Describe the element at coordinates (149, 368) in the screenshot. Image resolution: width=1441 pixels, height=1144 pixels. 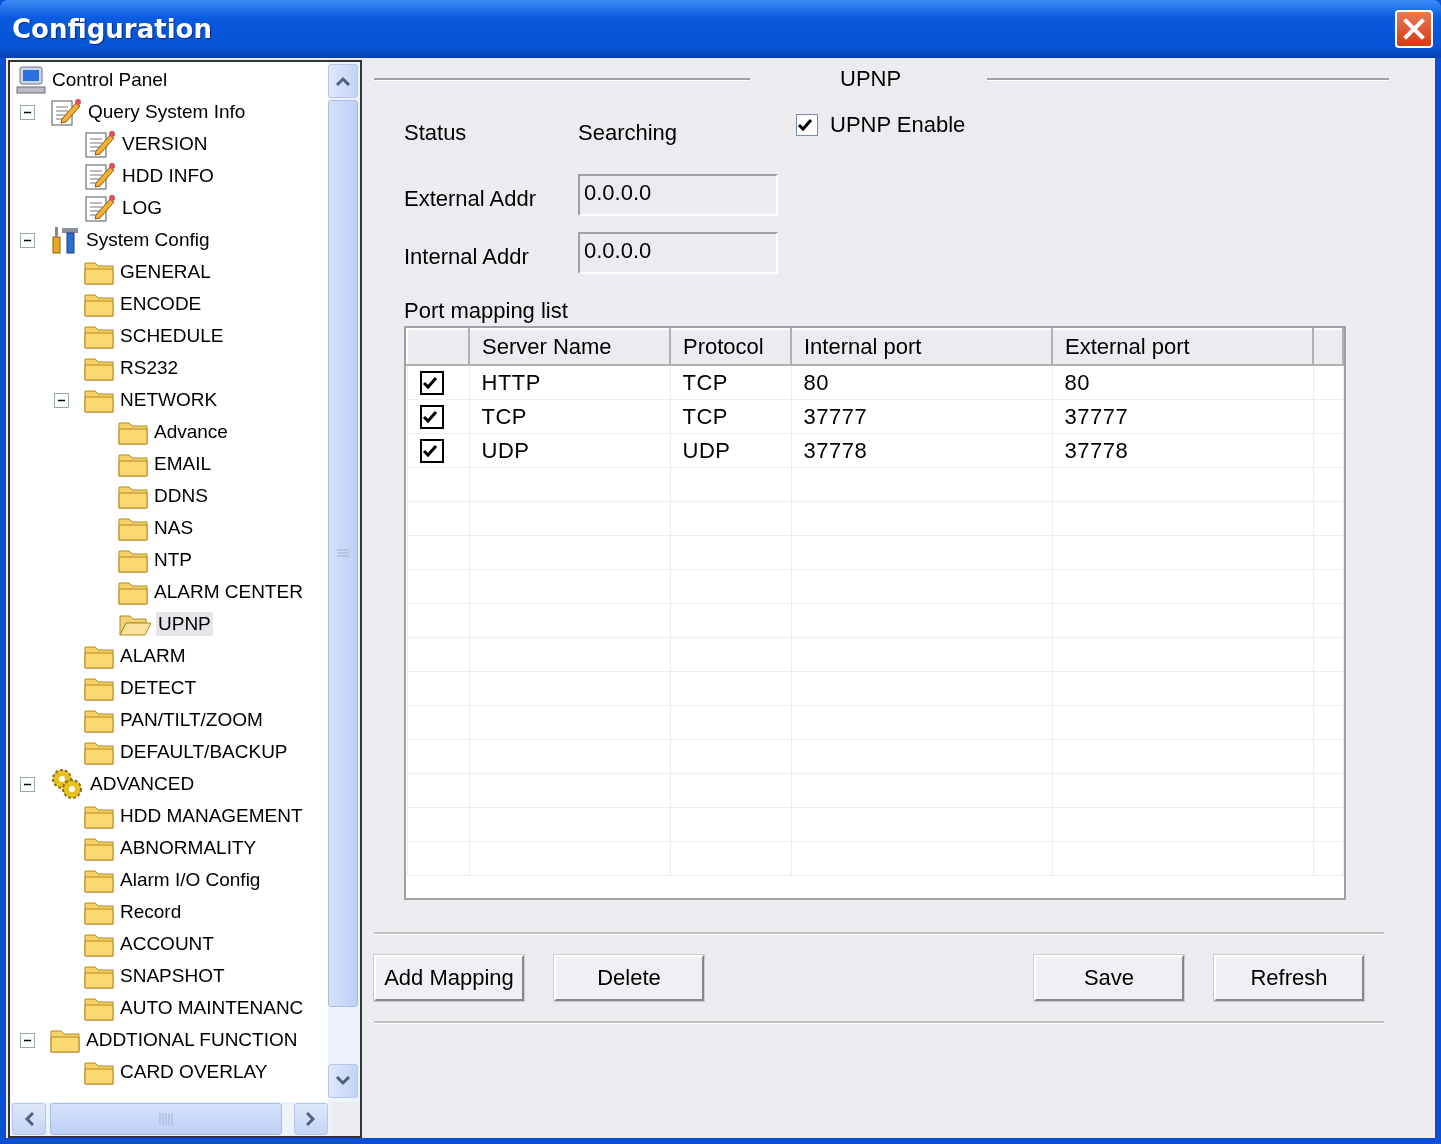
I see `tree-label: RS232` at that location.